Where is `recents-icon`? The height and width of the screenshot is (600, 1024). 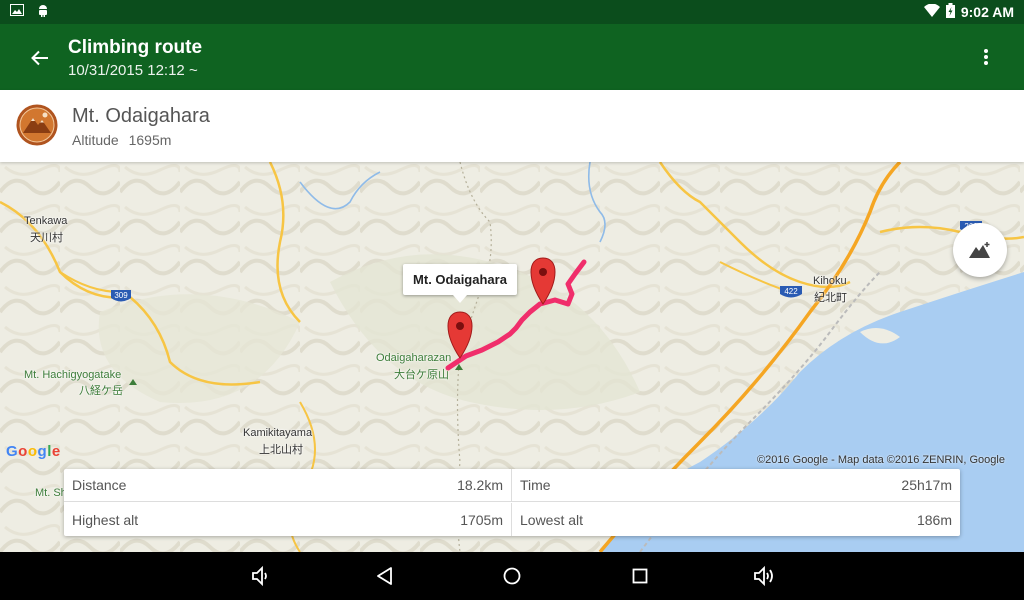
recents-icon is located at coordinates (640, 576).